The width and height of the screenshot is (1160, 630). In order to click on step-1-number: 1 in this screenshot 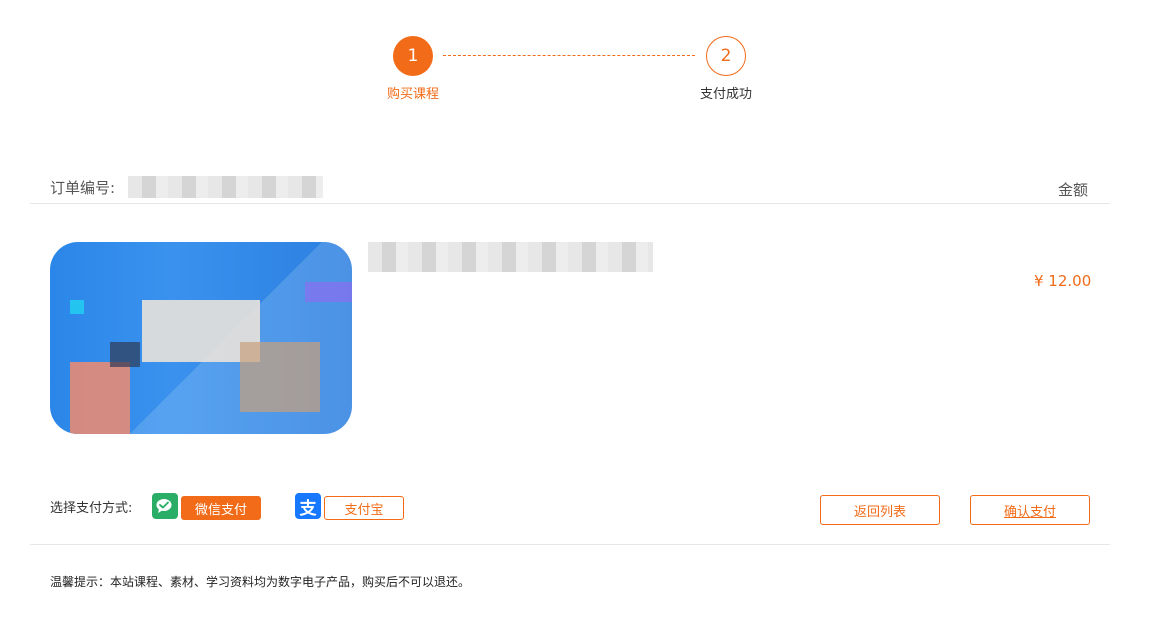, I will do `click(413, 56)`.